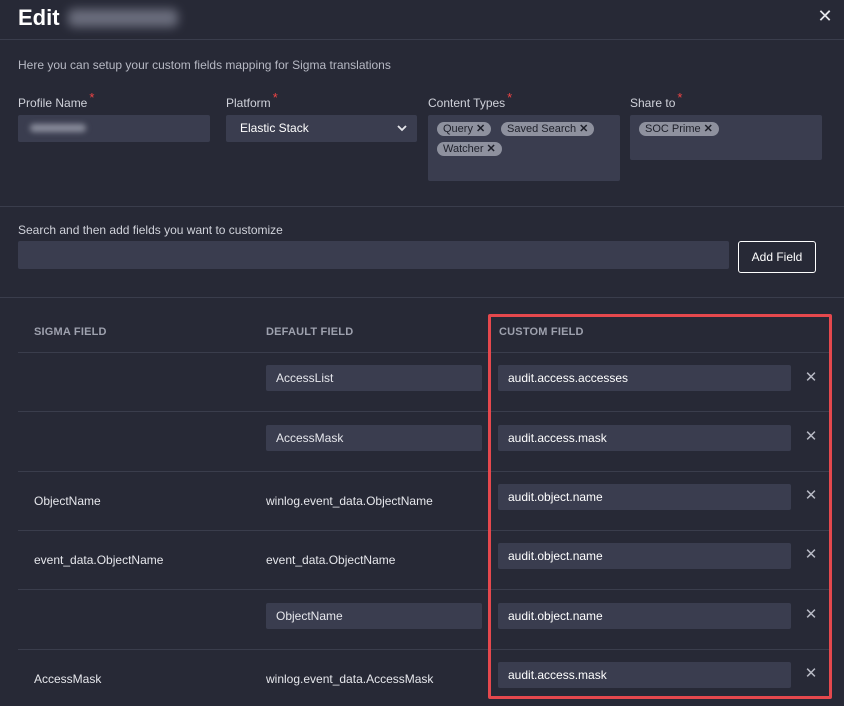  I want to click on header-custom-field: CUSTOM FIELD, so click(541, 332).